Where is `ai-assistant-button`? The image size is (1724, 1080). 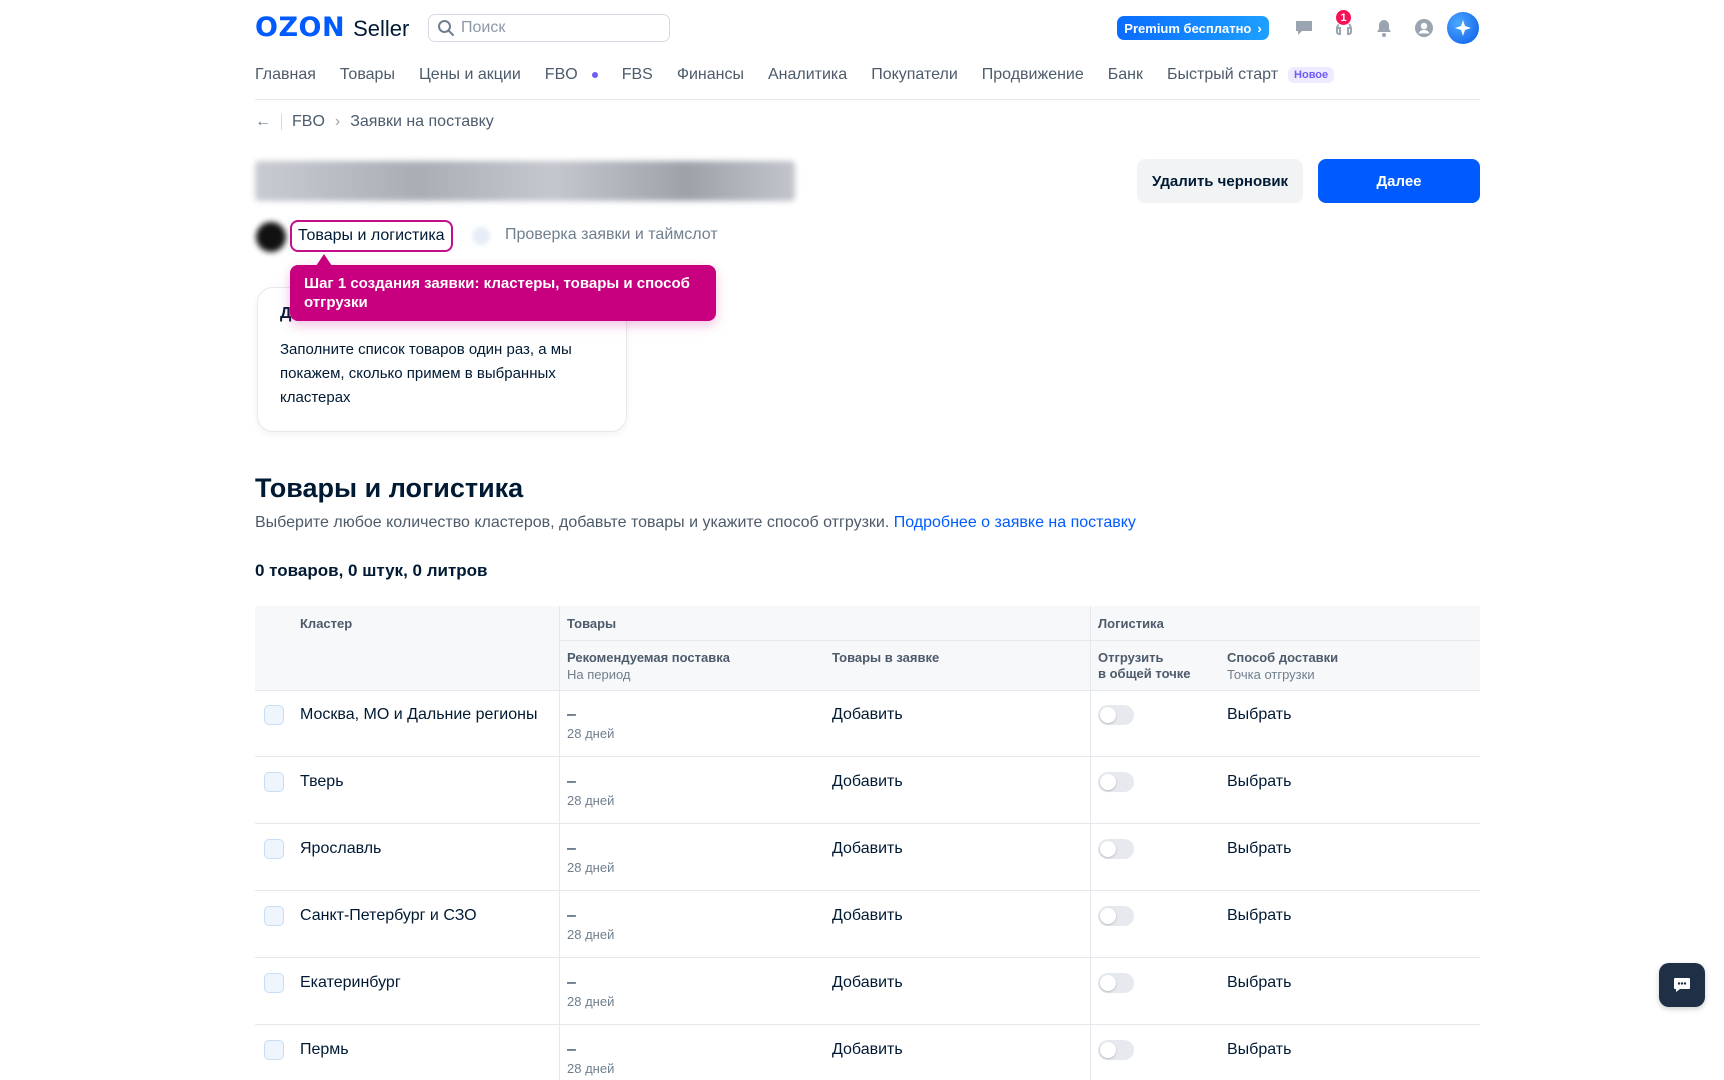
ai-assistant-button is located at coordinates (1463, 28).